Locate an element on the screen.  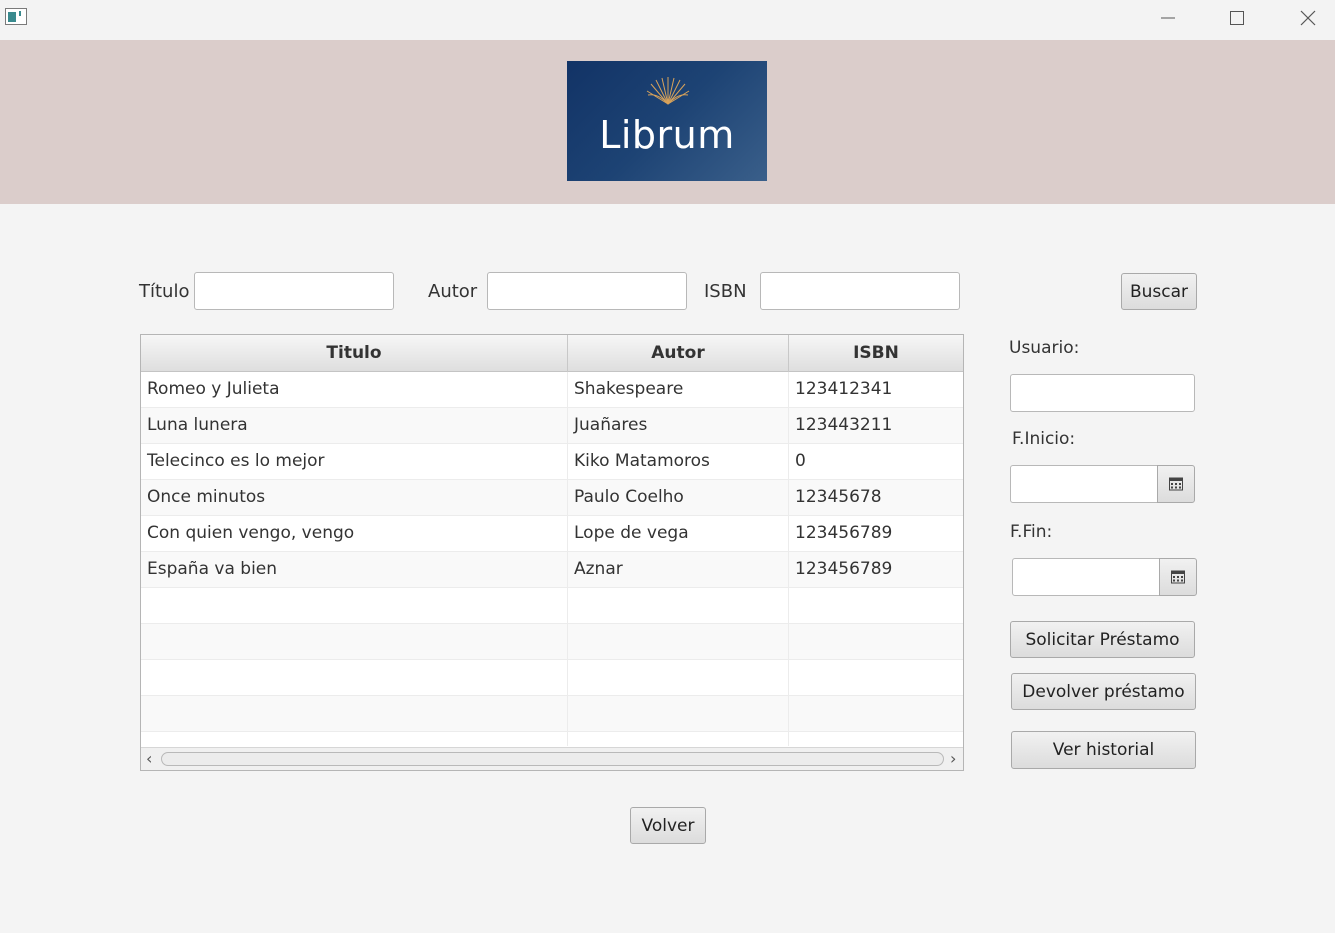
volver-button: Volver is located at coordinates (668, 825).